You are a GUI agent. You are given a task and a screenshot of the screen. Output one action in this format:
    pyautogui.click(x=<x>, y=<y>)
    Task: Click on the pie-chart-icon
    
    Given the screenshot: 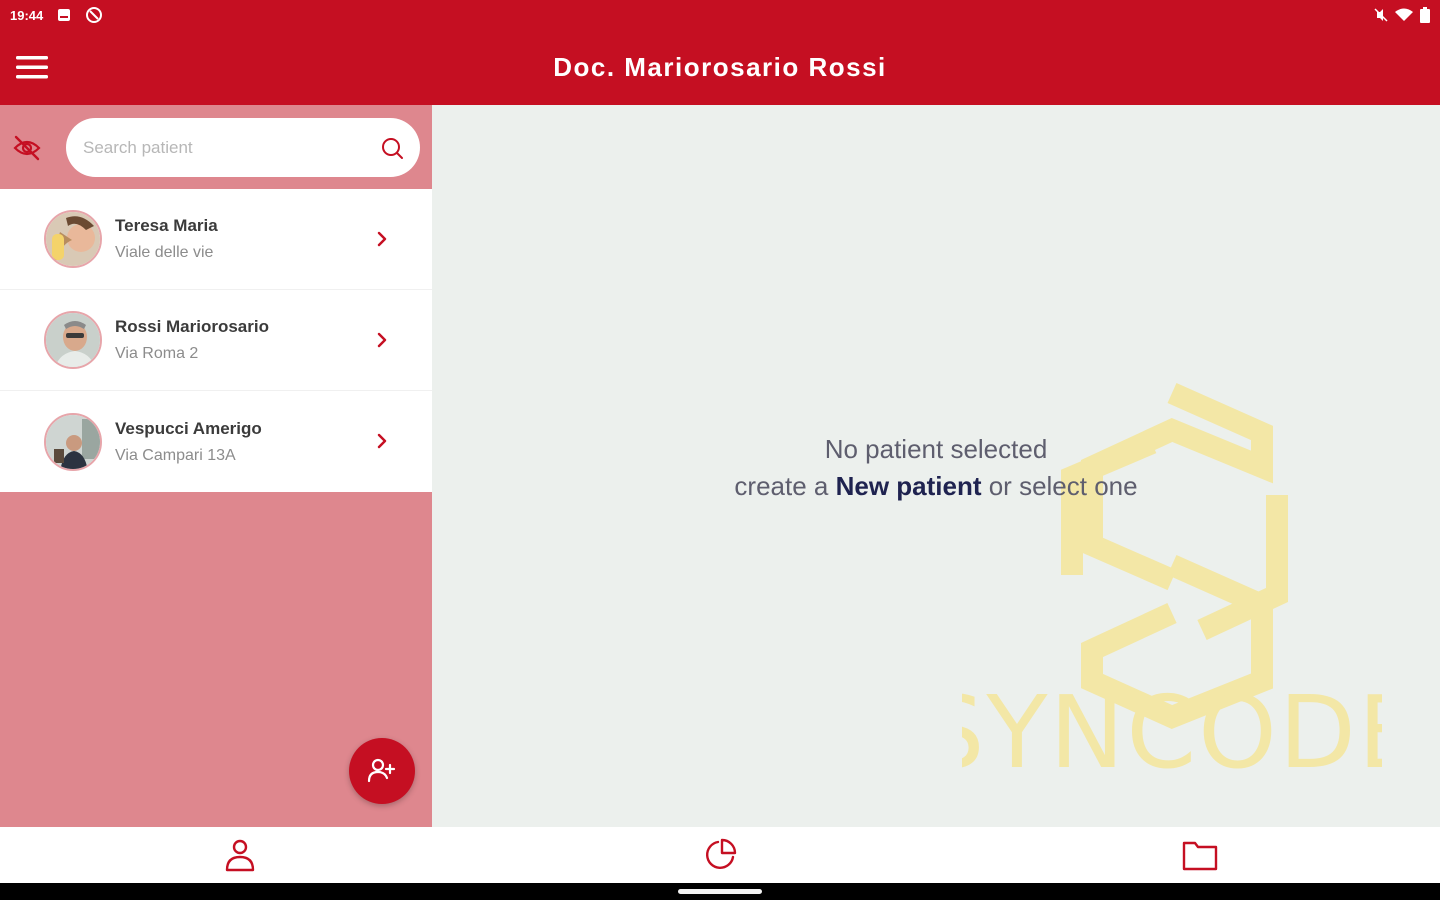 What is the action you would take?
    pyautogui.click(x=721, y=854)
    